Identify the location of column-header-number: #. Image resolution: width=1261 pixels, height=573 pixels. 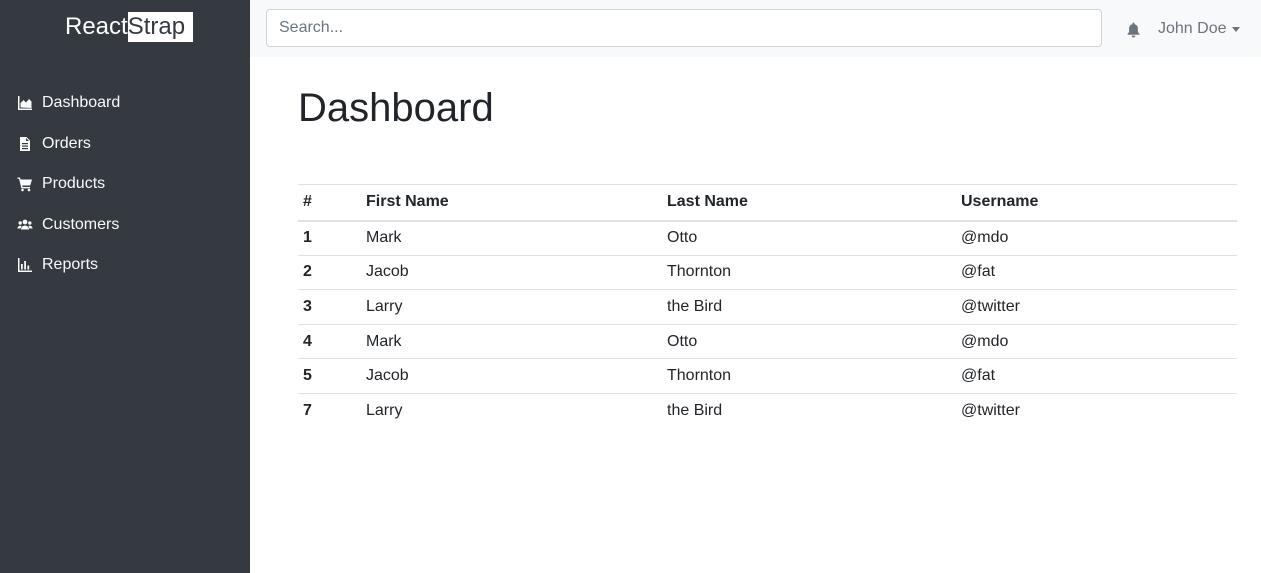
(329, 203).